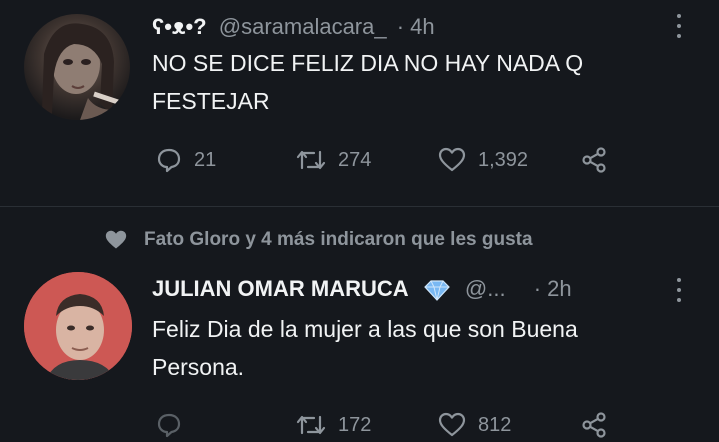 The height and width of the screenshot is (442, 719). Describe the element at coordinates (333, 425) in the screenshot. I see `retweet-button: 172` at that location.